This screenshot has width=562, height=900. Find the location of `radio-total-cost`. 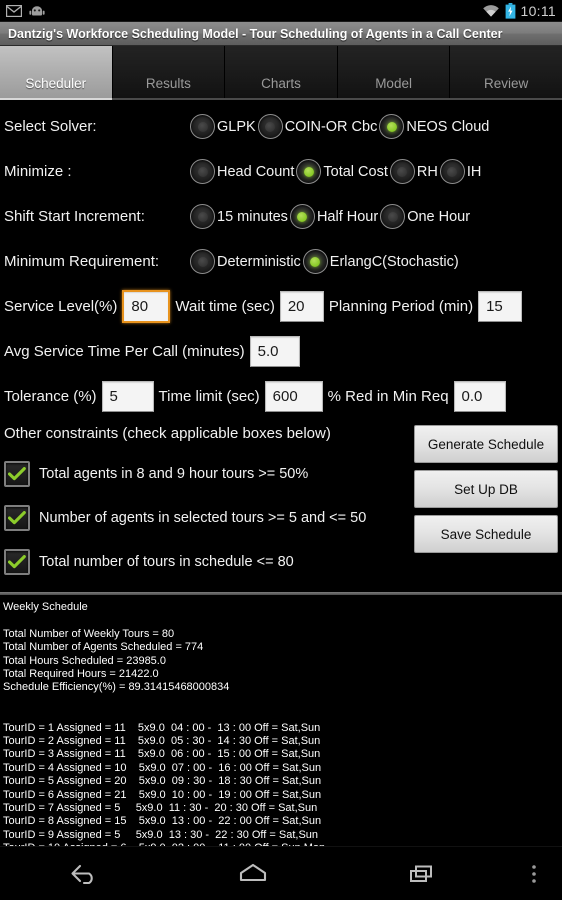

radio-total-cost is located at coordinates (309, 171).